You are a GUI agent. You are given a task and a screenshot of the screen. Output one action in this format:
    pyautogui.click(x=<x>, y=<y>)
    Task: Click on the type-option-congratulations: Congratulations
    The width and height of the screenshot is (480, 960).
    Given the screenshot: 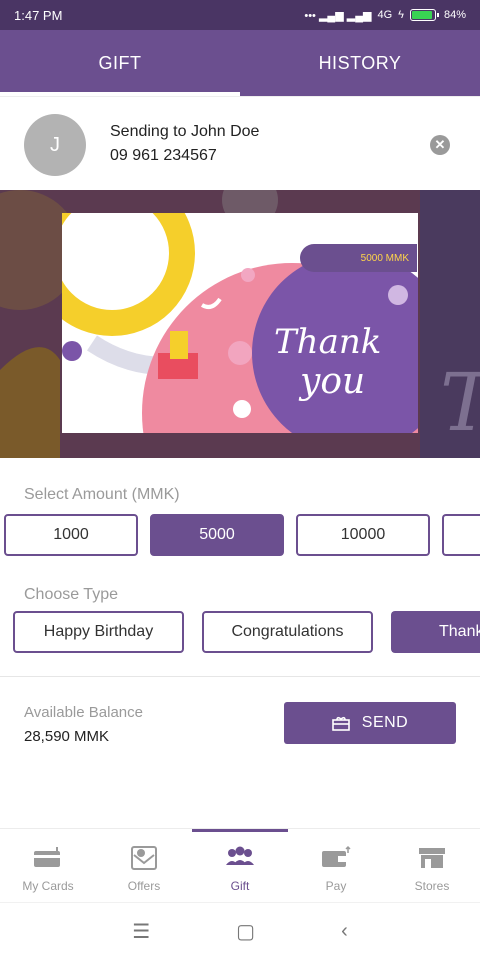 What is the action you would take?
    pyautogui.click(x=287, y=632)
    